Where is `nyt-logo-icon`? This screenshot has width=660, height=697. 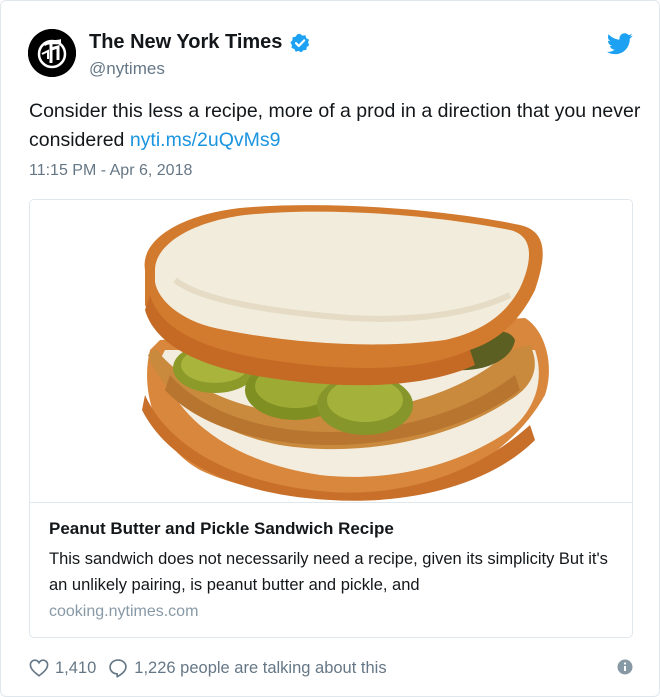 nyt-logo-icon is located at coordinates (52, 53).